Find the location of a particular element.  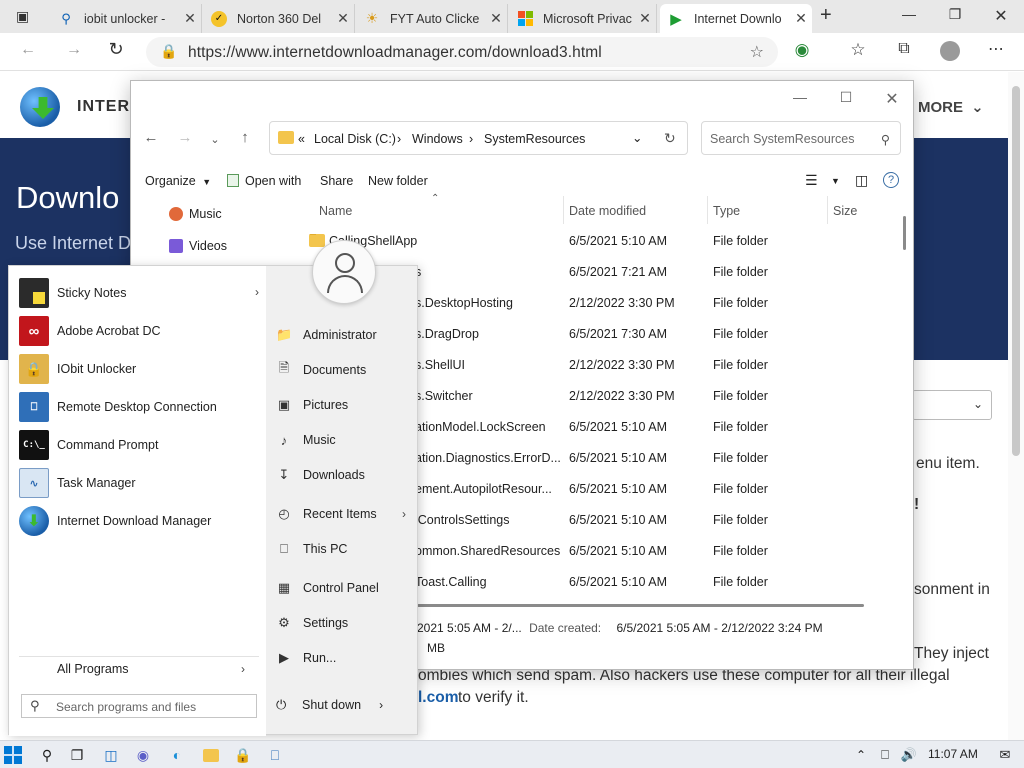

store-icon: 🔒 is located at coordinates (243, 755).